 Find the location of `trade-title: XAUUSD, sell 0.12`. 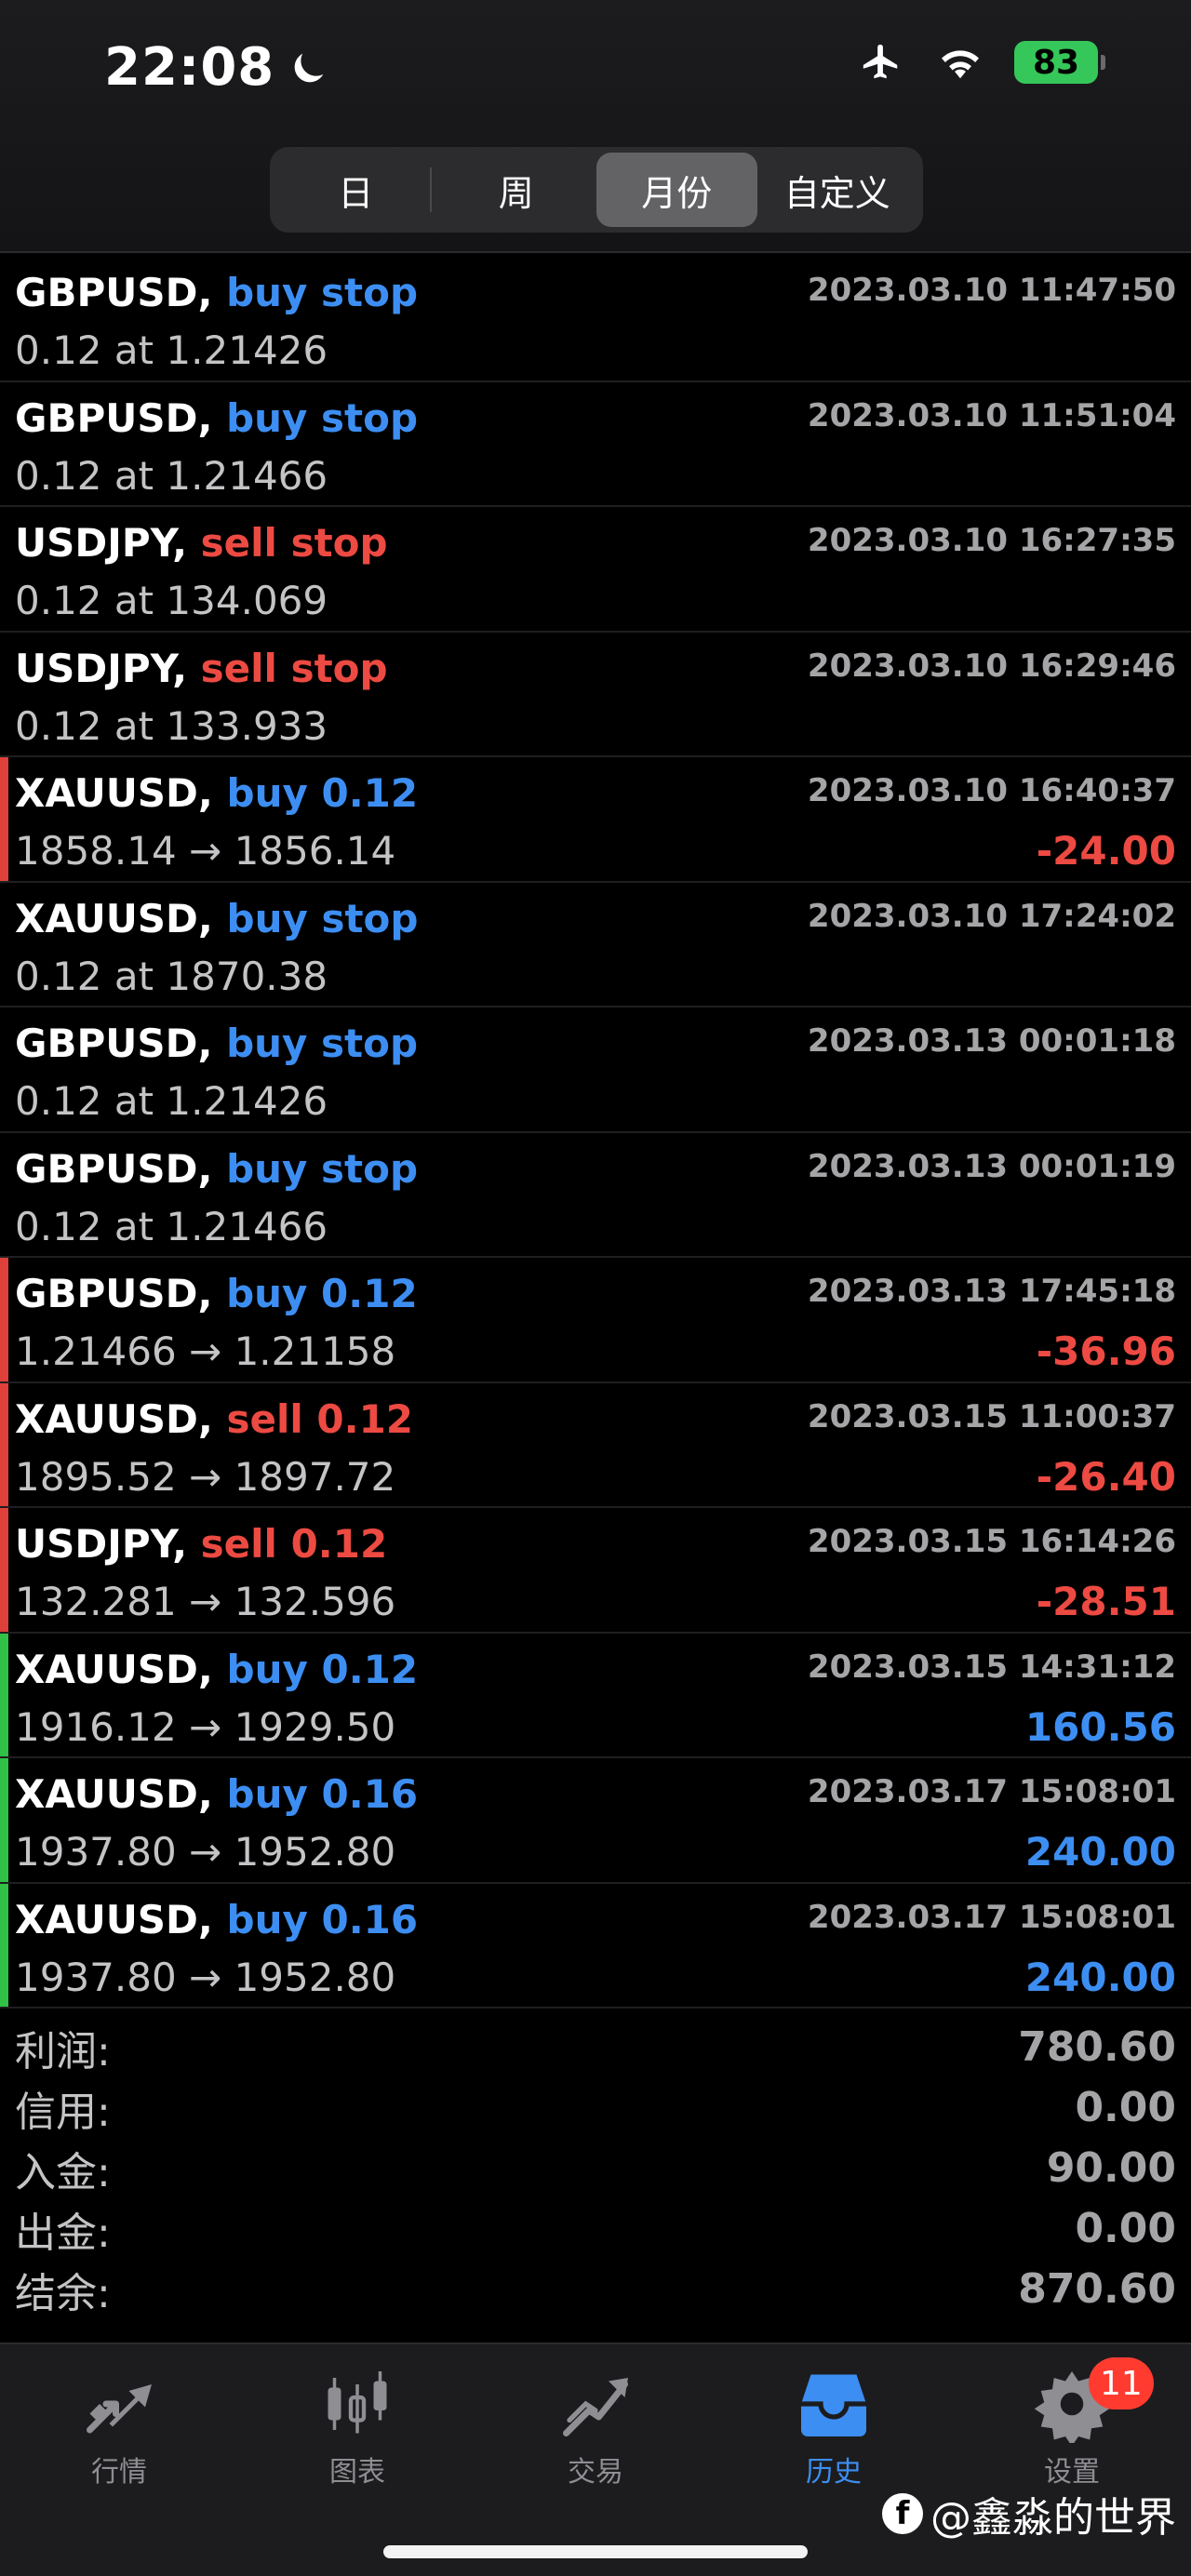

trade-title: XAUUSD, sell 0.12 is located at coordinates (214, 1419).